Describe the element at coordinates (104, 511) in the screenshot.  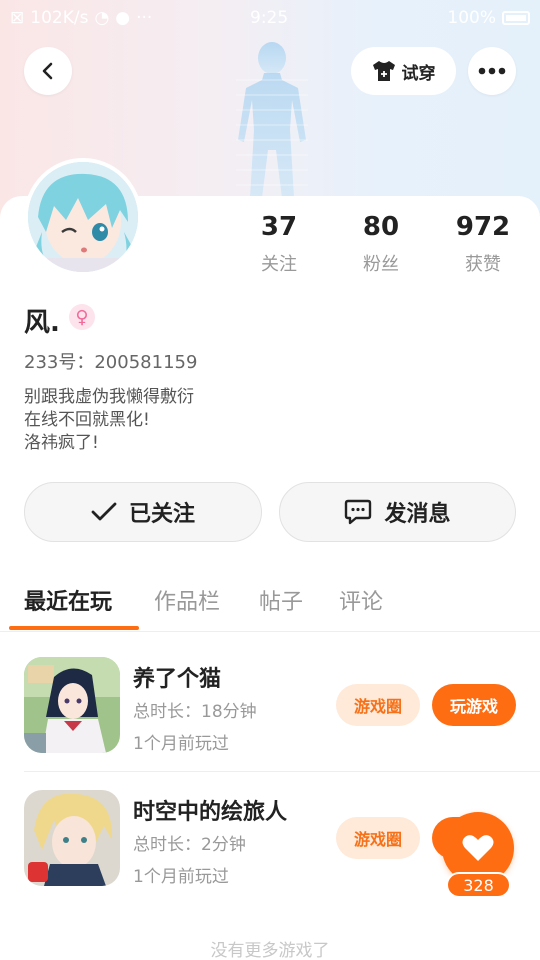
I see `checkmark-icon` at that location.